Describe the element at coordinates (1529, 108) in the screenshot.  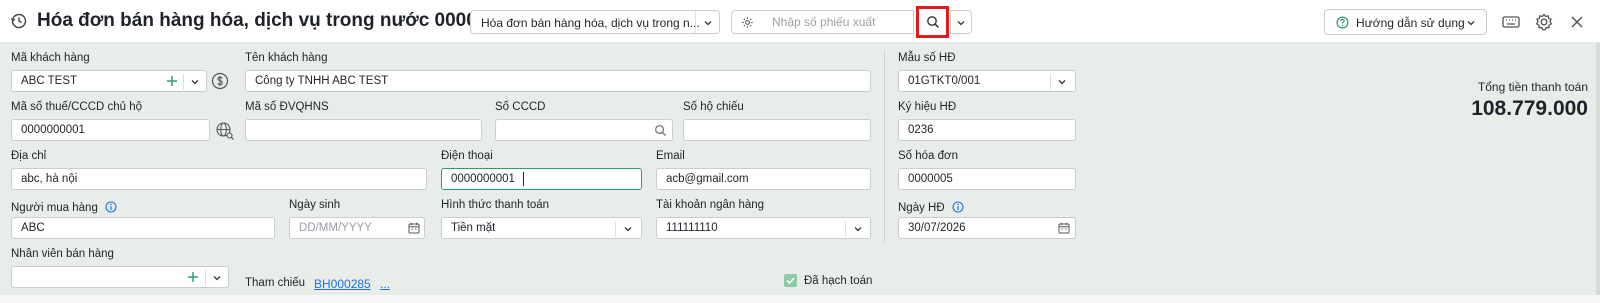
I see `total-payment-value: 108.779.000` at that location.